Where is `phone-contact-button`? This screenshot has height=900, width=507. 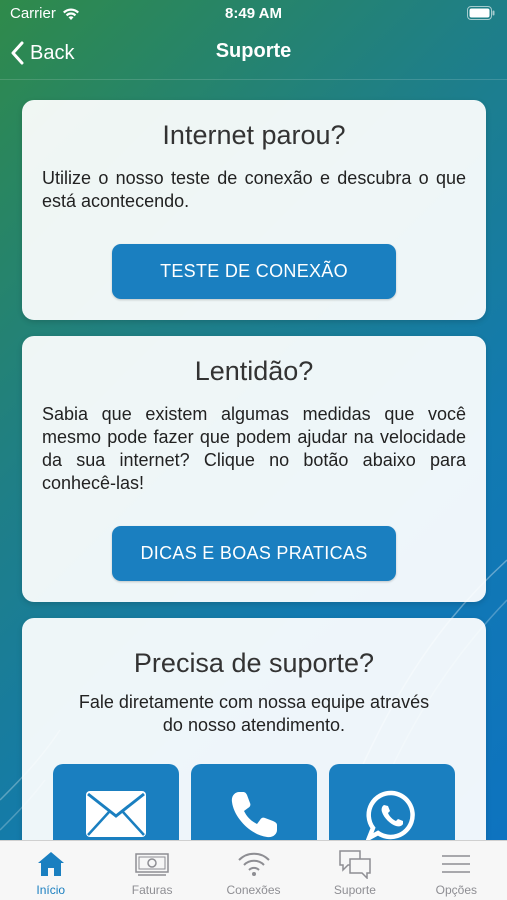
phone-contact-button is located at coordinates (254, 806).